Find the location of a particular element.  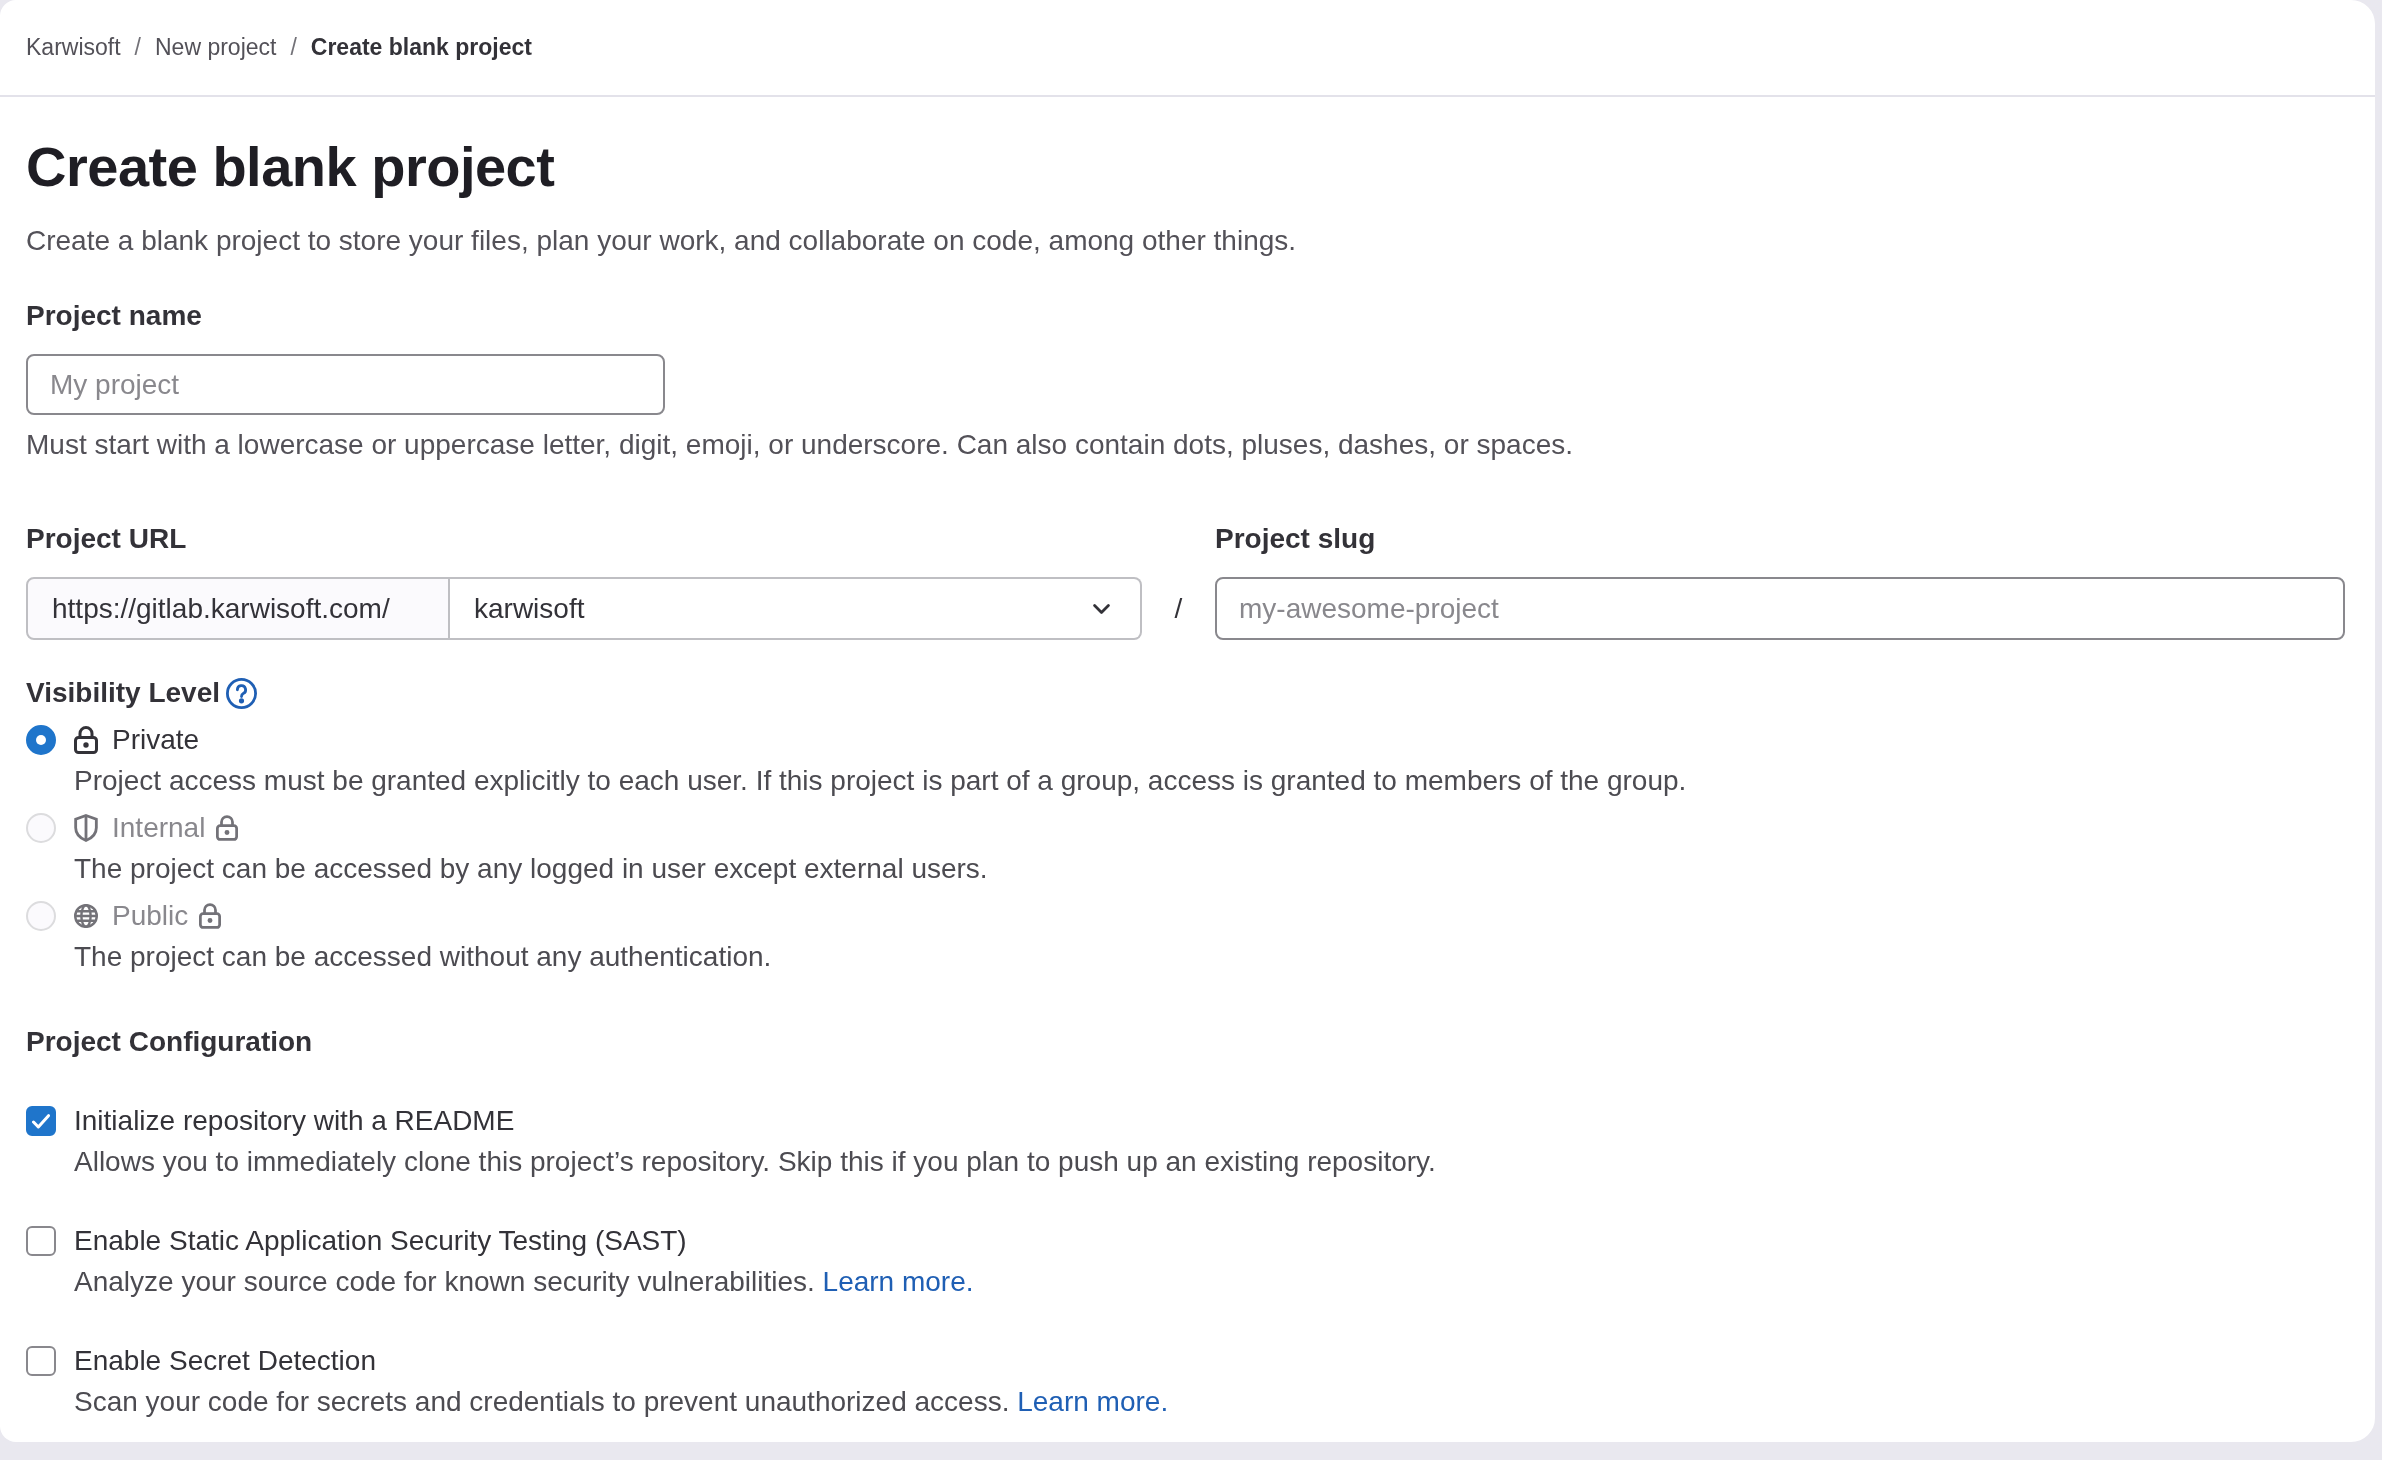

chevron-down-icon is located at coordinates (1101, 608).